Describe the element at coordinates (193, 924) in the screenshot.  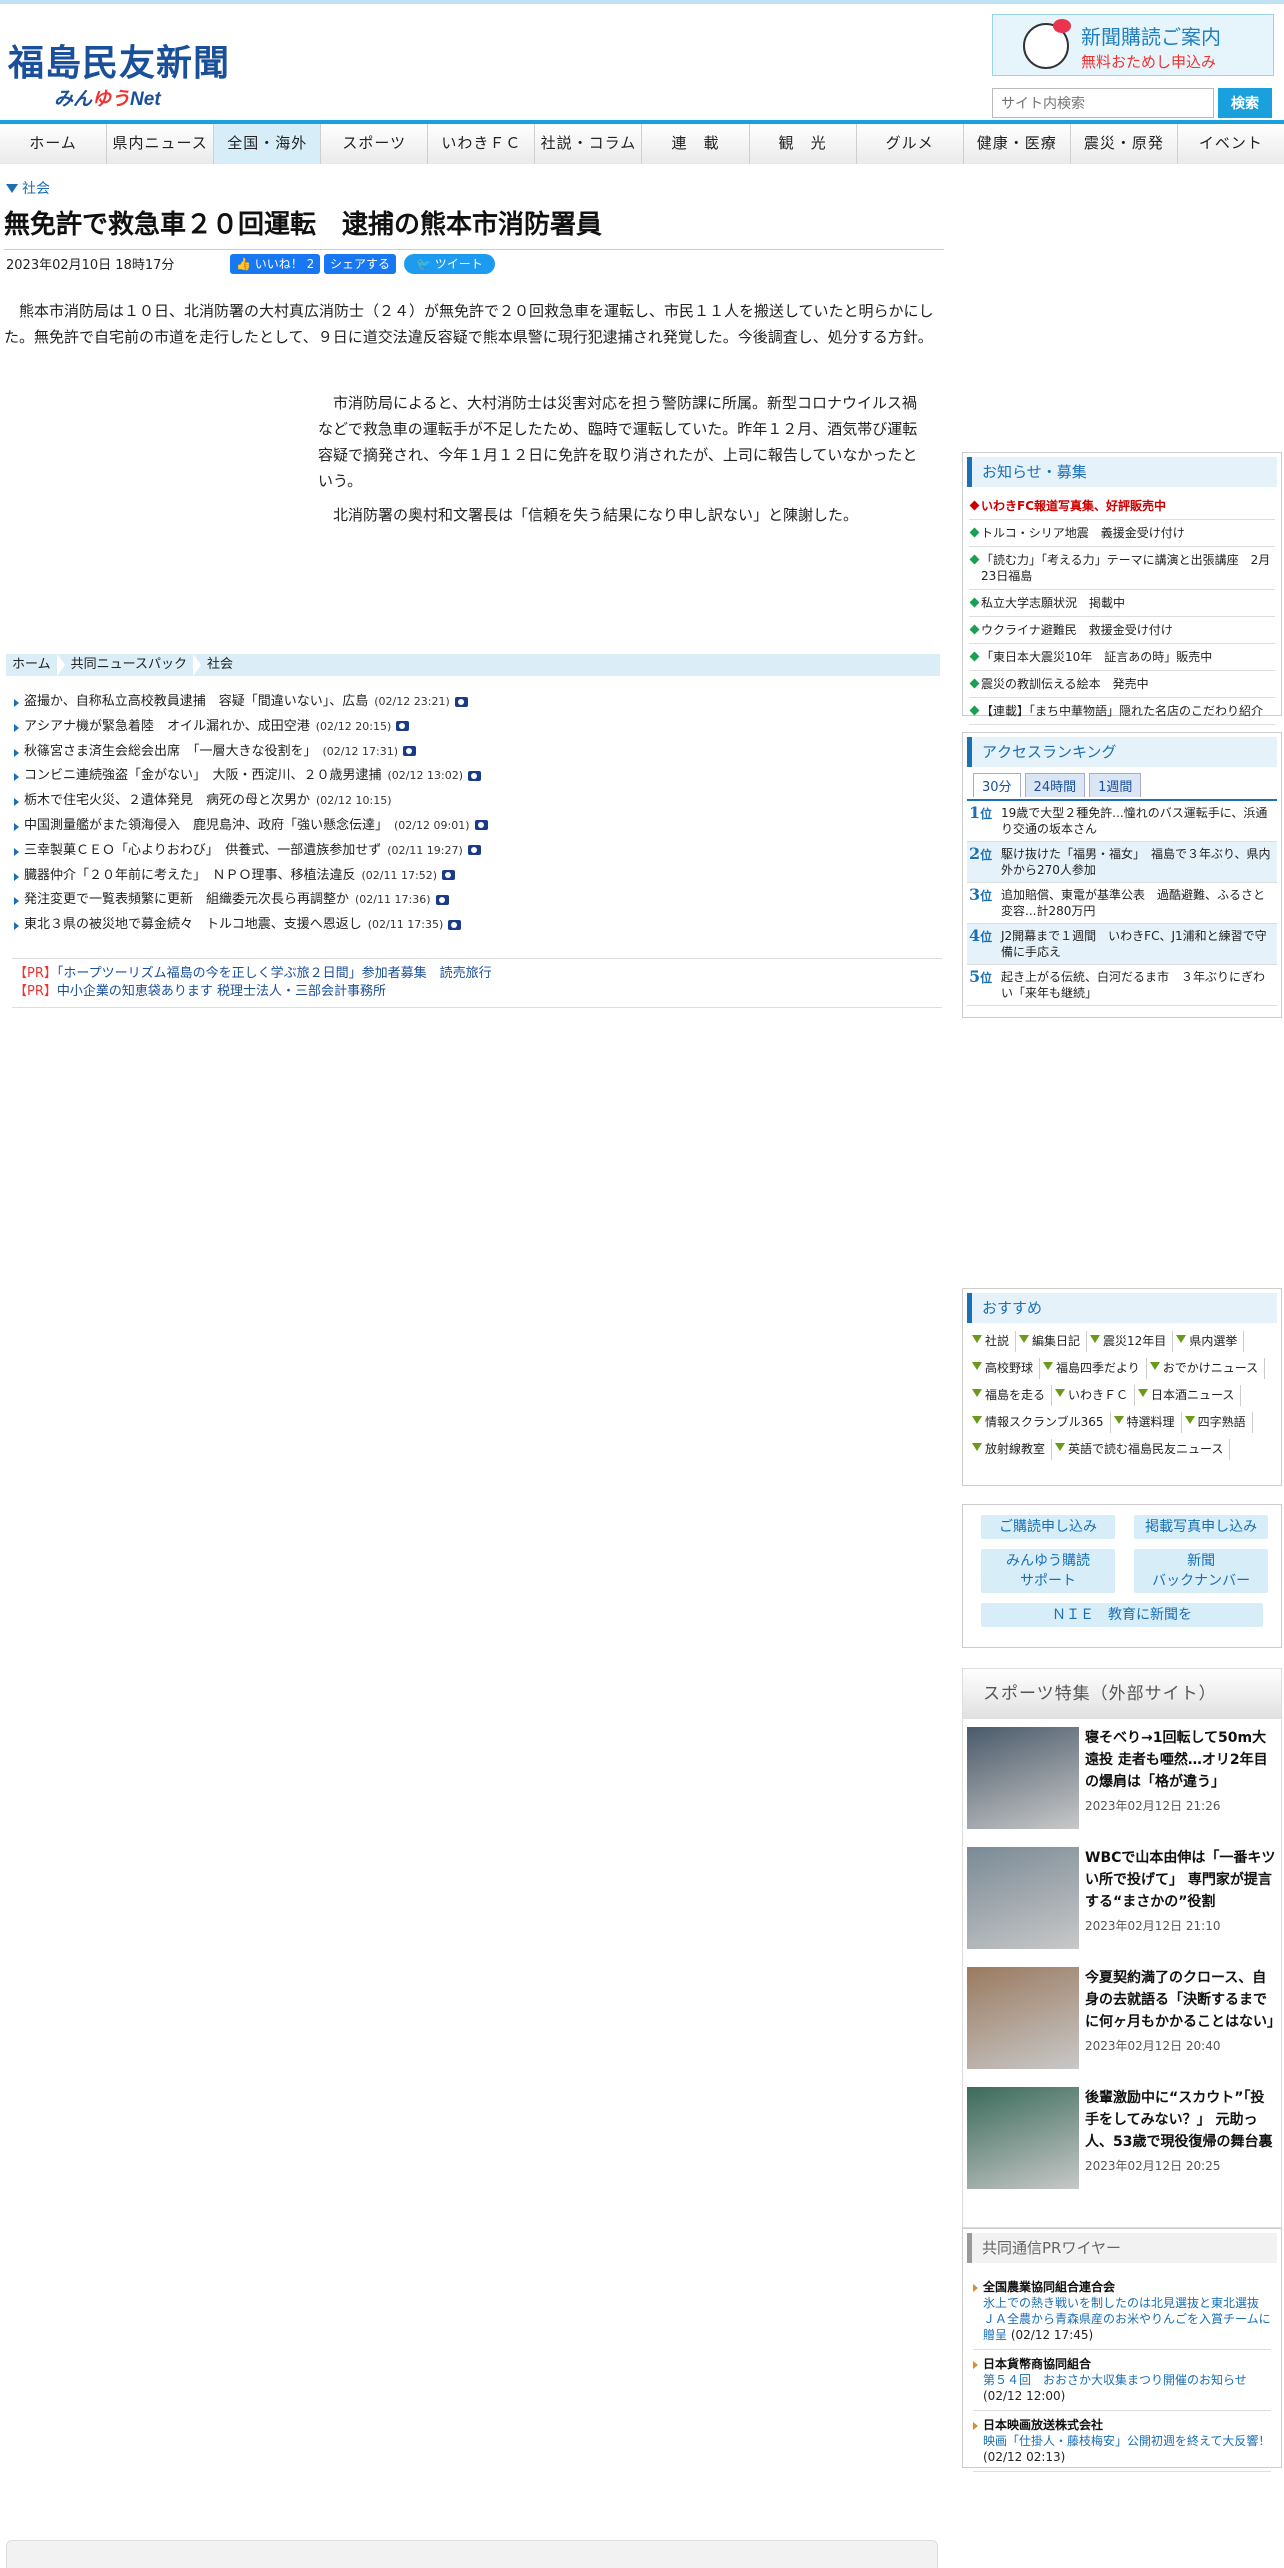
I see `news-title: 東北３県の被災地で募金続々 トルコ地震、支援へ恩返し` at that location.